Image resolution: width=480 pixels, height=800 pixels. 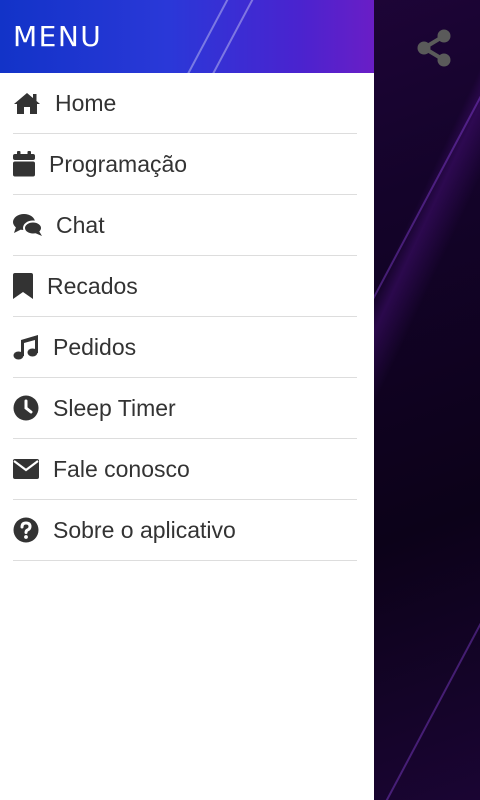 I want to click on menu-item-label: Pedidos, so click(x=95, y=346).